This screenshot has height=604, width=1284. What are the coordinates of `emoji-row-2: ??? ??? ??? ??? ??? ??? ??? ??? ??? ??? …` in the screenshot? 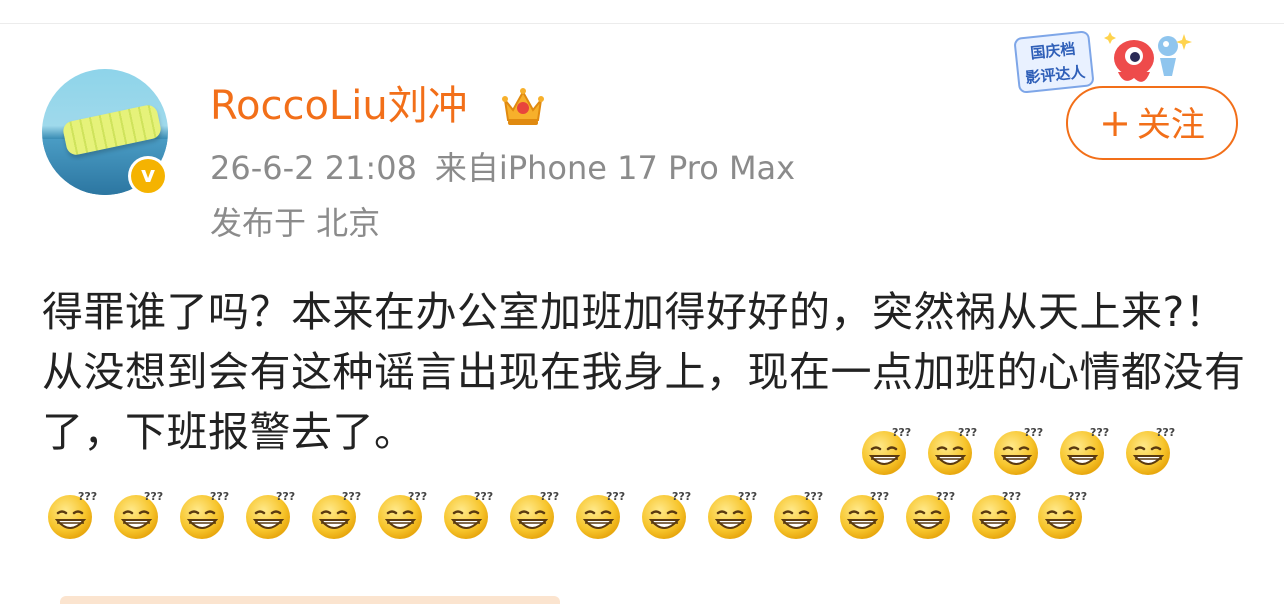 It's located at (567, 514).